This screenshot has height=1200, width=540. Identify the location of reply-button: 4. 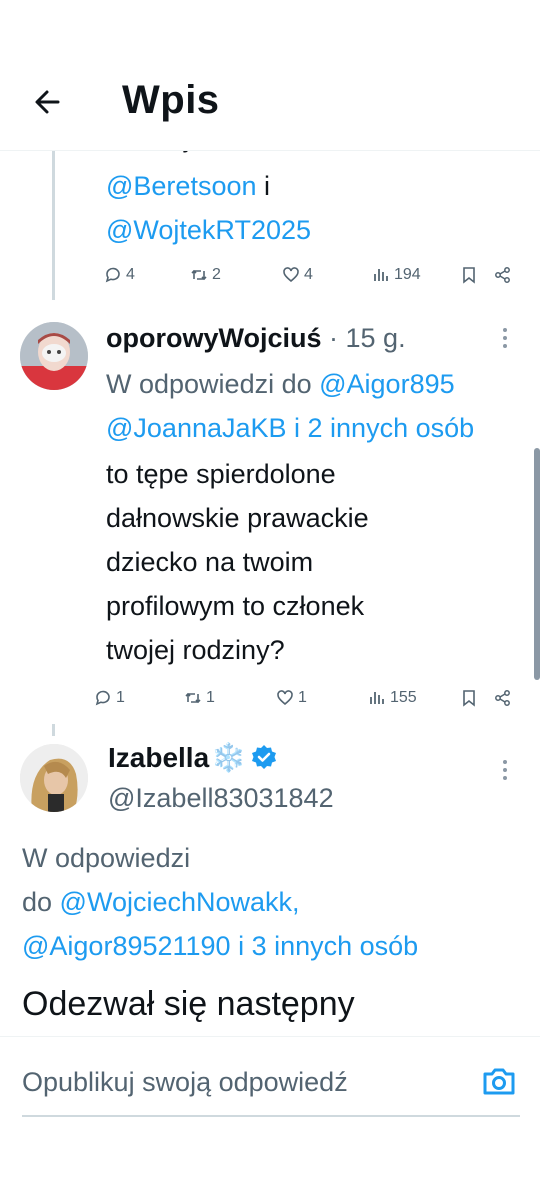
(119, 275).